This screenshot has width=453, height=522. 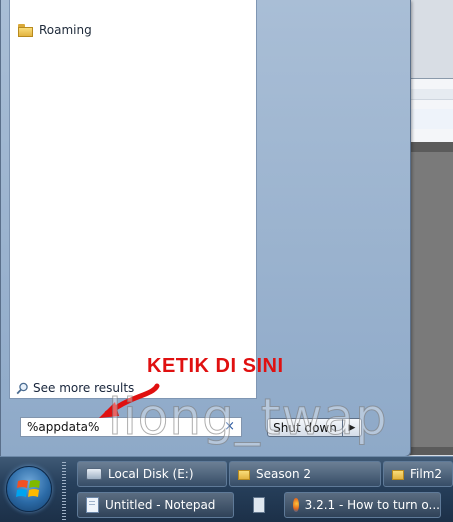 I want to click on taskbar-item-notepad: Untitled - Notepad, so click(x=155, y=505).